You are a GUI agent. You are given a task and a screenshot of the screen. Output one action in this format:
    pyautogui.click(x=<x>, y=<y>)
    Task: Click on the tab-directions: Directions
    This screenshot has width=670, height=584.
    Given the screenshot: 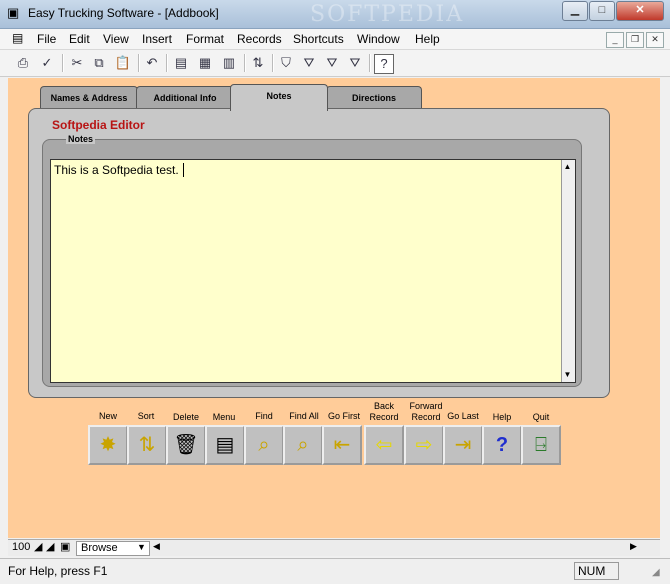 What is the action you would take?
    pyautogui.click(x=374, y=97)
    